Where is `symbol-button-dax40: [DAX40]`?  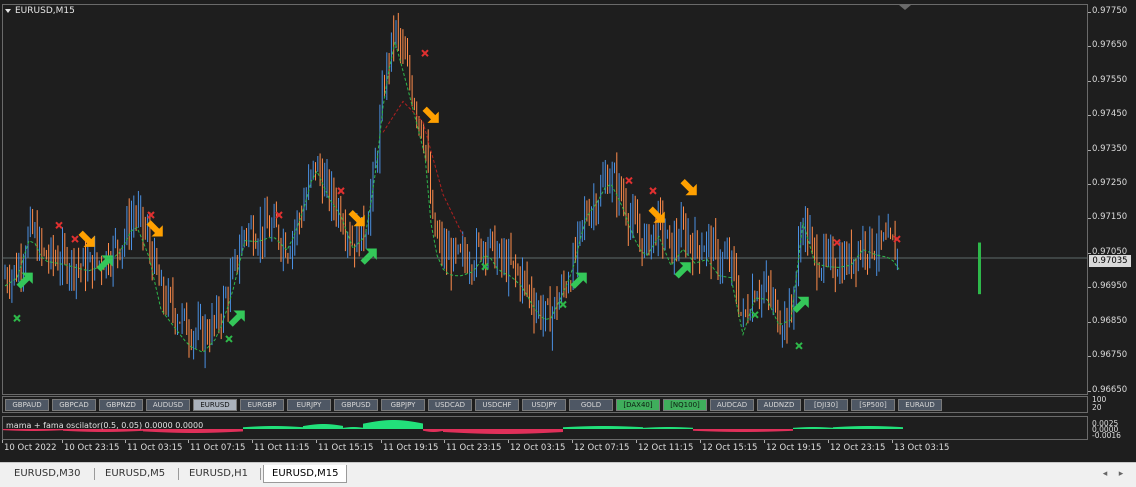
symbol-button-dax40: [DAX40] is located at coordinates (638, 405).